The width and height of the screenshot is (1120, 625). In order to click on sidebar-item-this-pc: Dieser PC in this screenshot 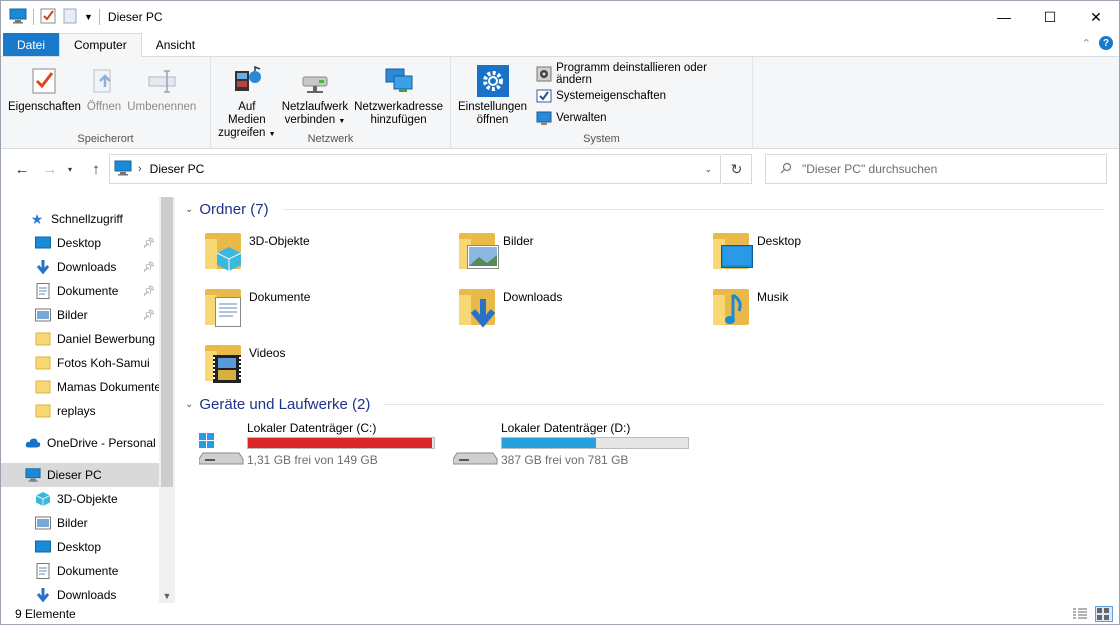, I will do `click(80, 475)`.